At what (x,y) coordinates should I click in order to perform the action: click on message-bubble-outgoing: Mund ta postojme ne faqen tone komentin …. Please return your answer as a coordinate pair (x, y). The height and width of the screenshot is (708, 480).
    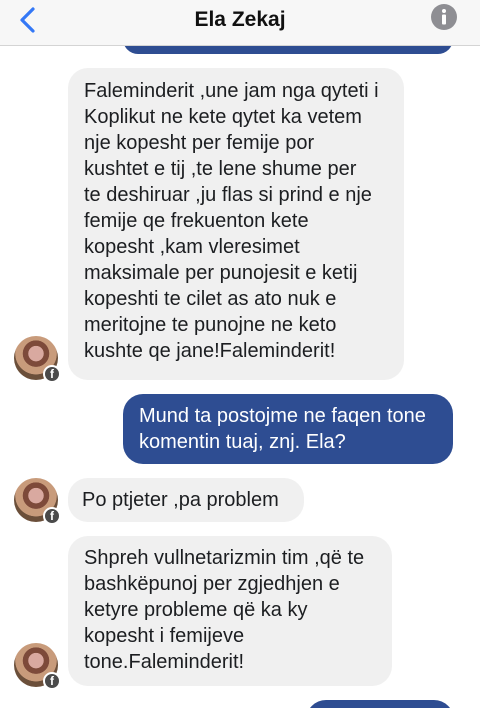
    Looking at the image, I should click on (288, 429).